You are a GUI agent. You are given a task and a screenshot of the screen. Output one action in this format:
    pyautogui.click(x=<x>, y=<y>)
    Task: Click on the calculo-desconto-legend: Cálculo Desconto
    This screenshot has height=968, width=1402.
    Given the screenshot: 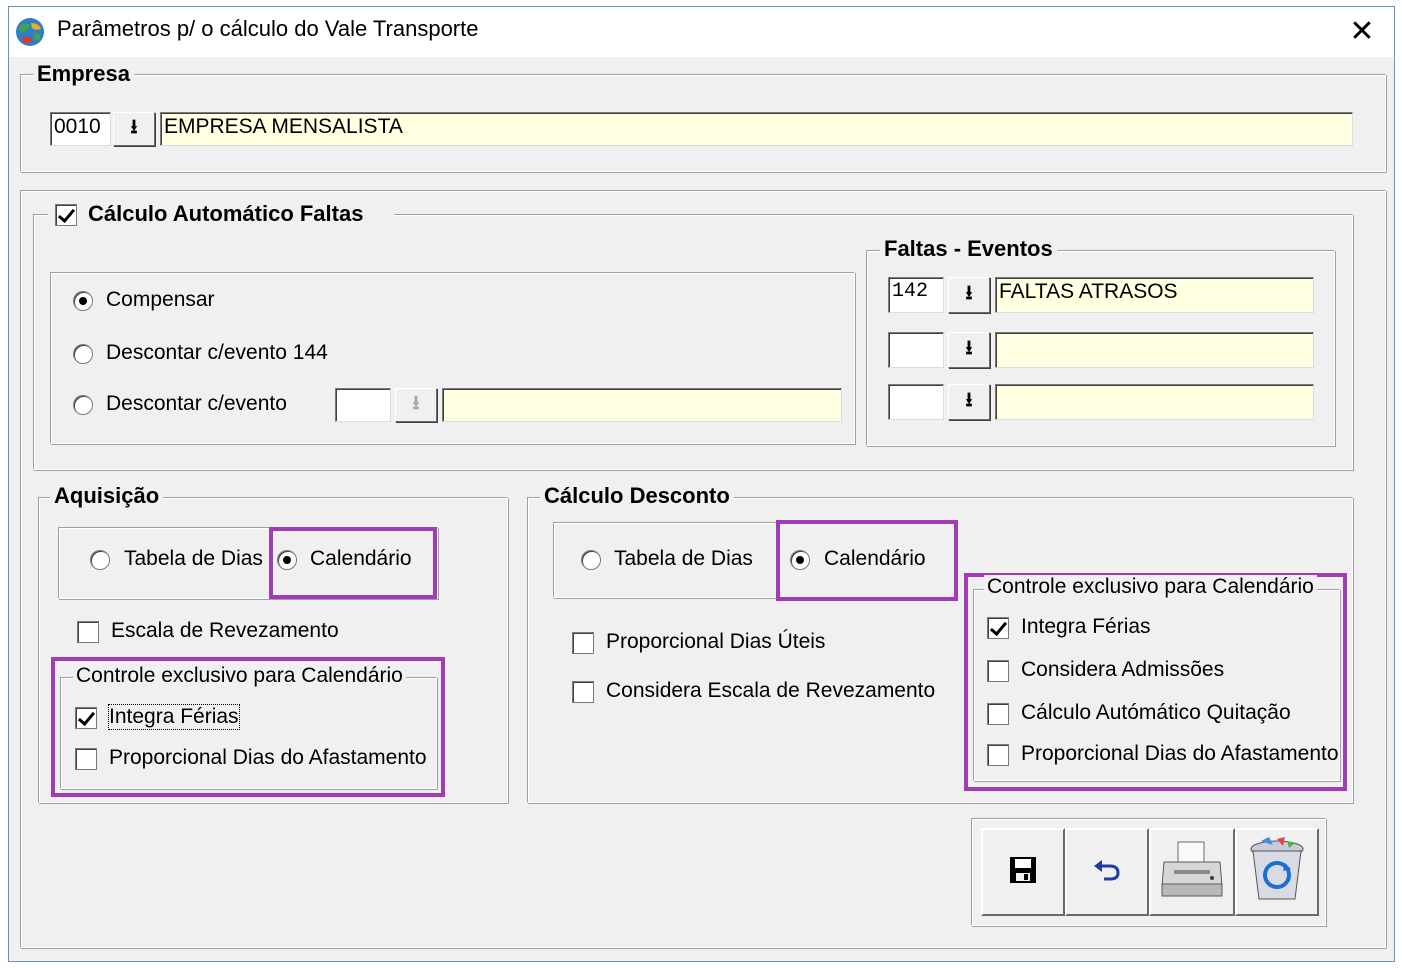 What is the action you would take?
    pyautogui.click(x=637, y=496)
    